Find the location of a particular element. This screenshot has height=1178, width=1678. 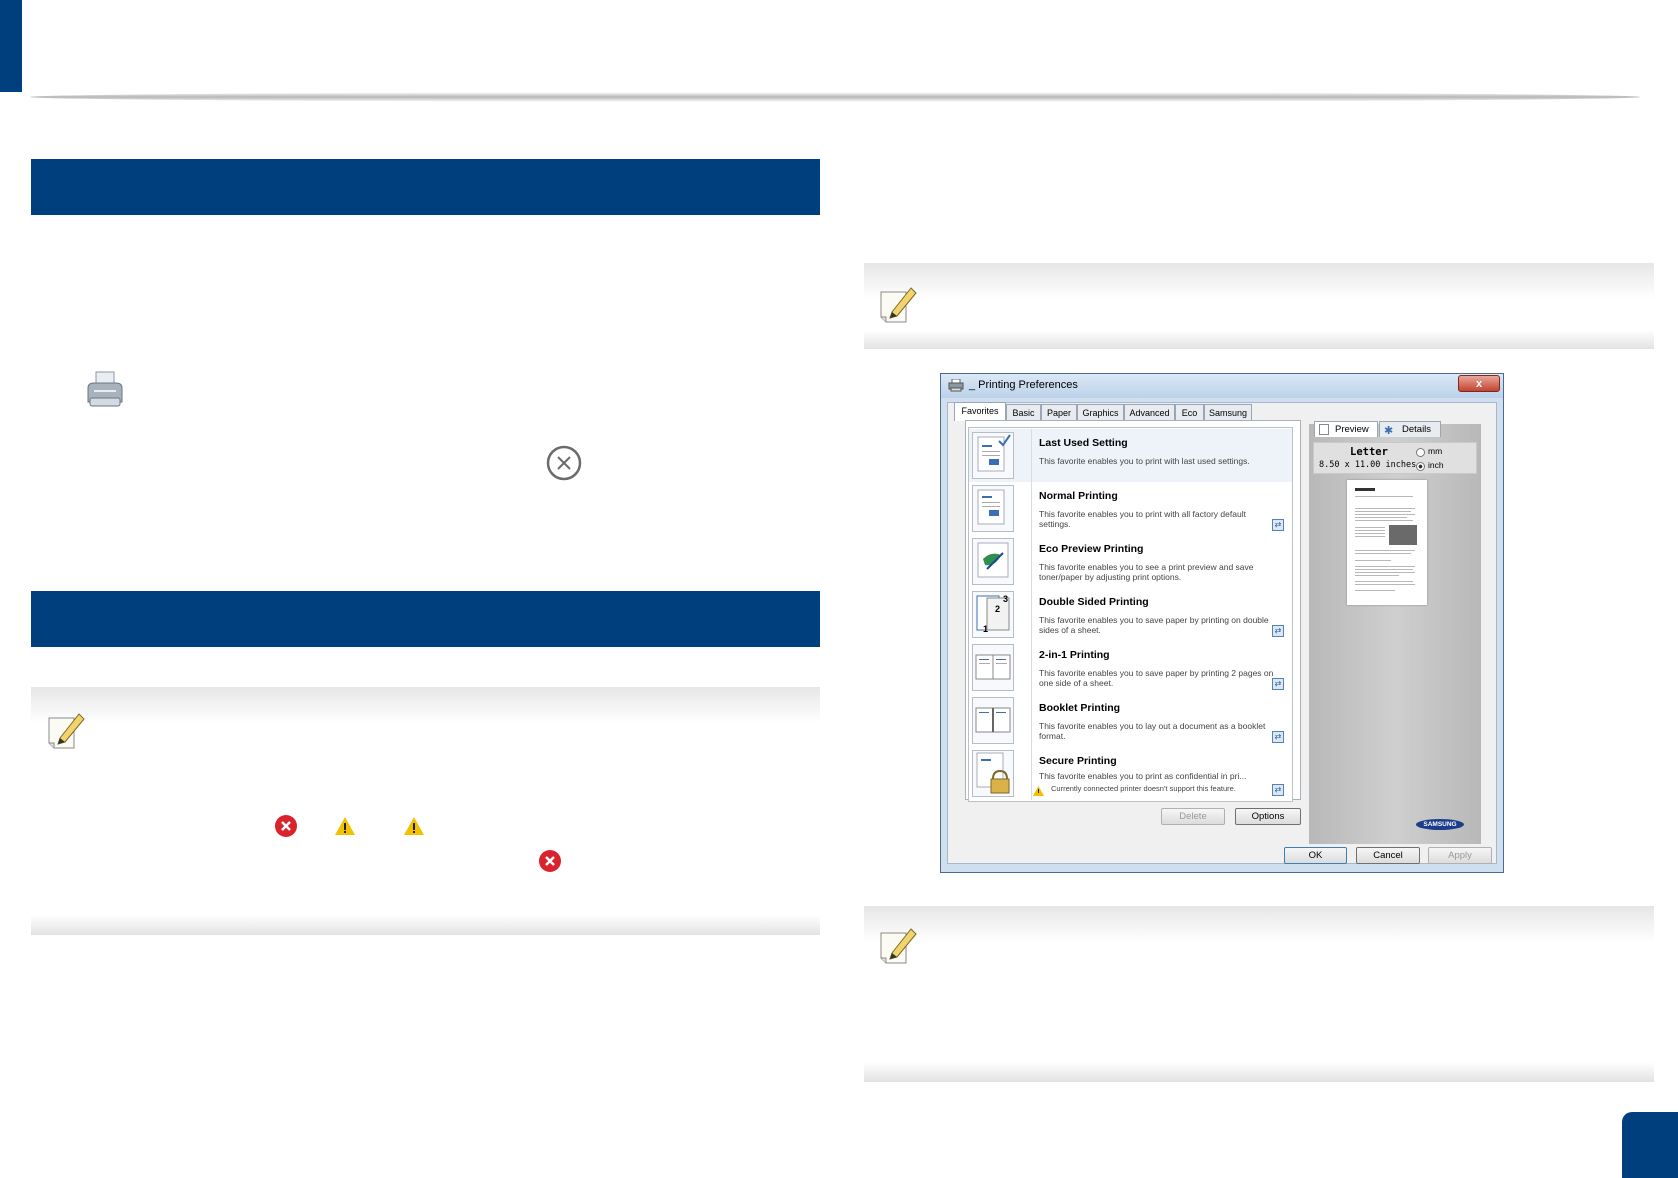

favorite-title: Double Sided Printing is located at coordinates (1094, 602).